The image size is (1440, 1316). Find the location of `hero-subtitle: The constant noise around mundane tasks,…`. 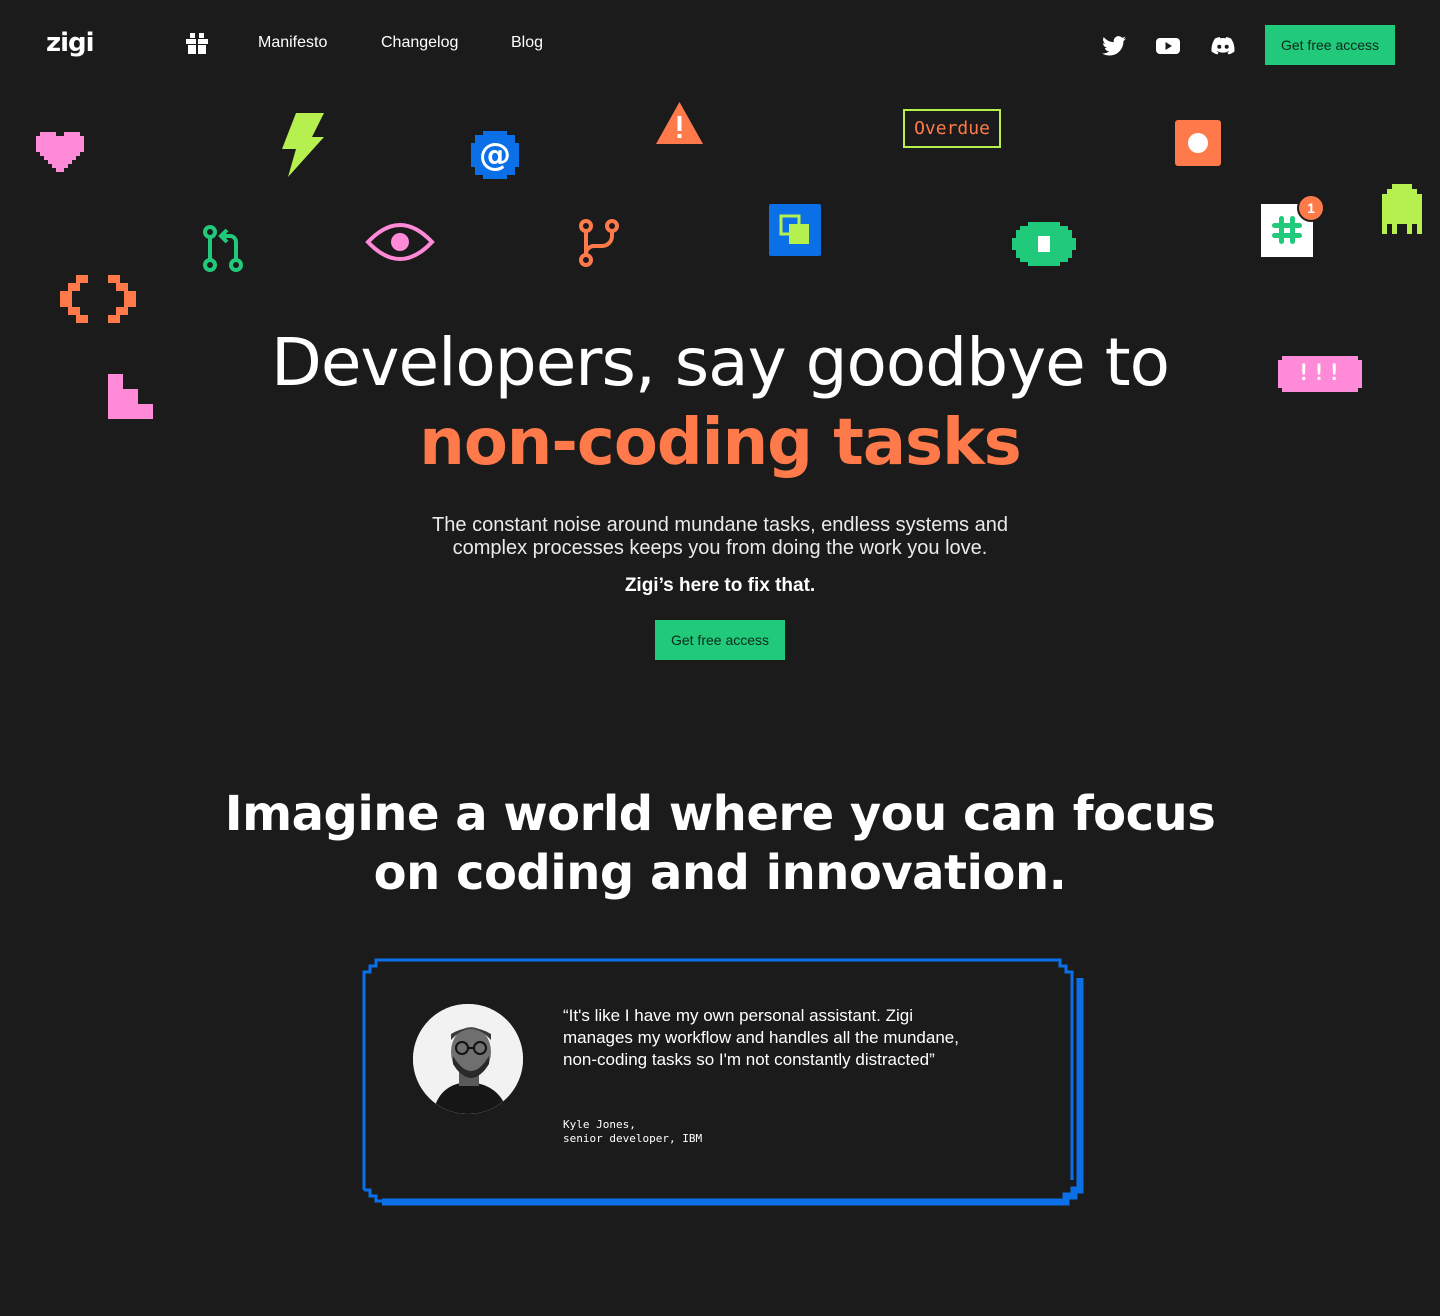

hero-subtitle: The constant noise around mundane tasks,… is located at coordinates (720, 536).